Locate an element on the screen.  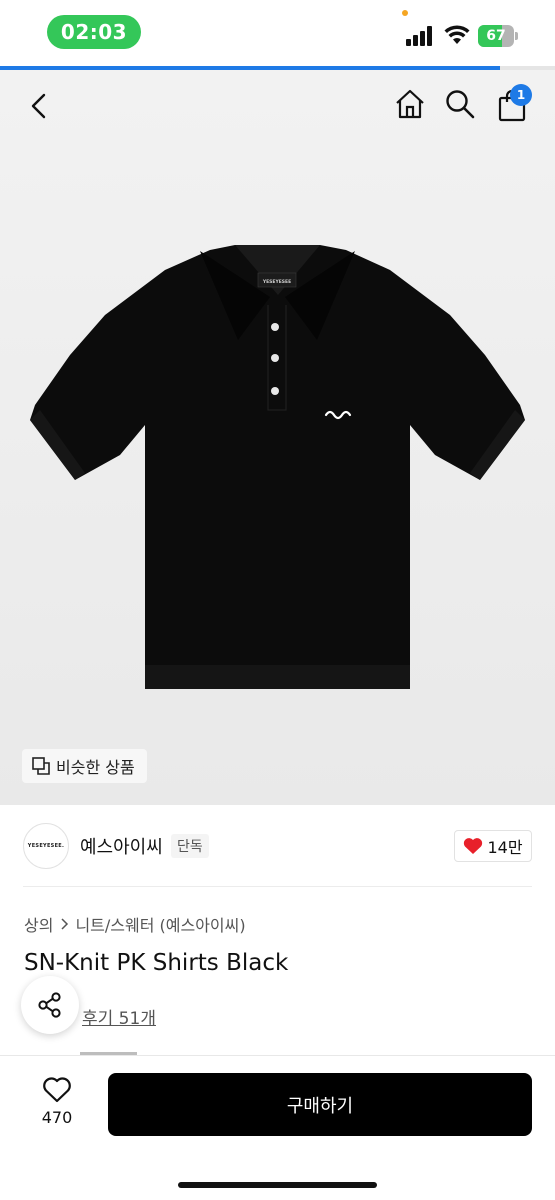
shirt-label-text: YESEYESEE is located at coordinates (276, 282).